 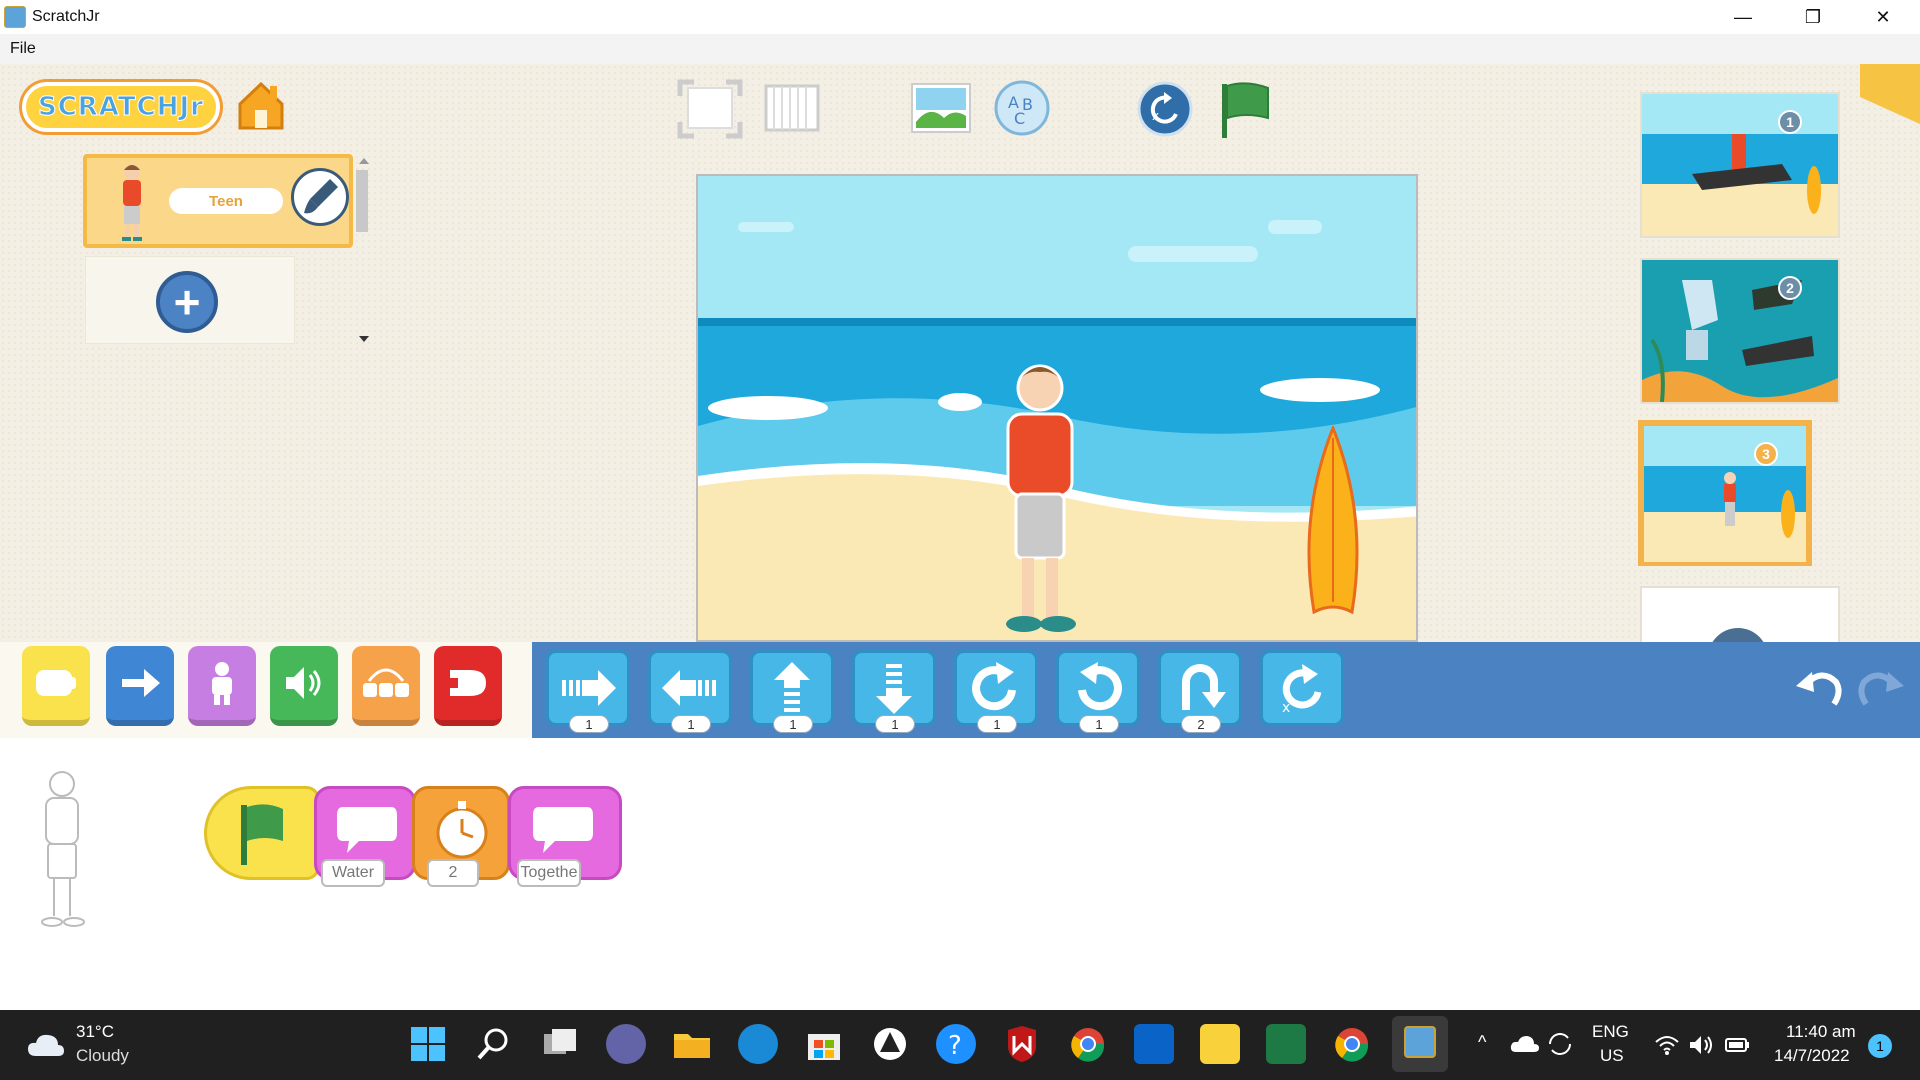 What do you see at coordinates (588, 691) in the screenshot?
I see `move-right-block: 1` at bounding box center [588, 691].